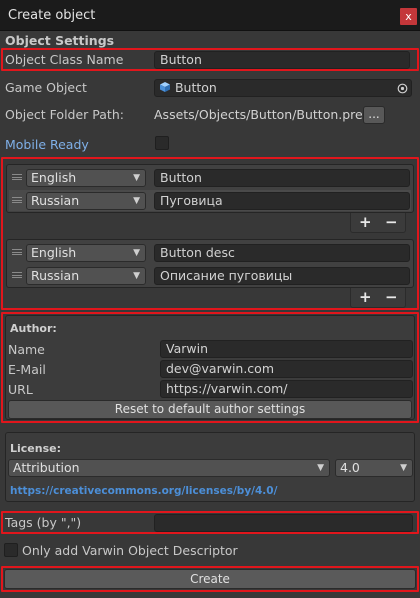 This screenshot has width=420, height=598. I want to click on title-bar: Create object x, so click(210, 15).